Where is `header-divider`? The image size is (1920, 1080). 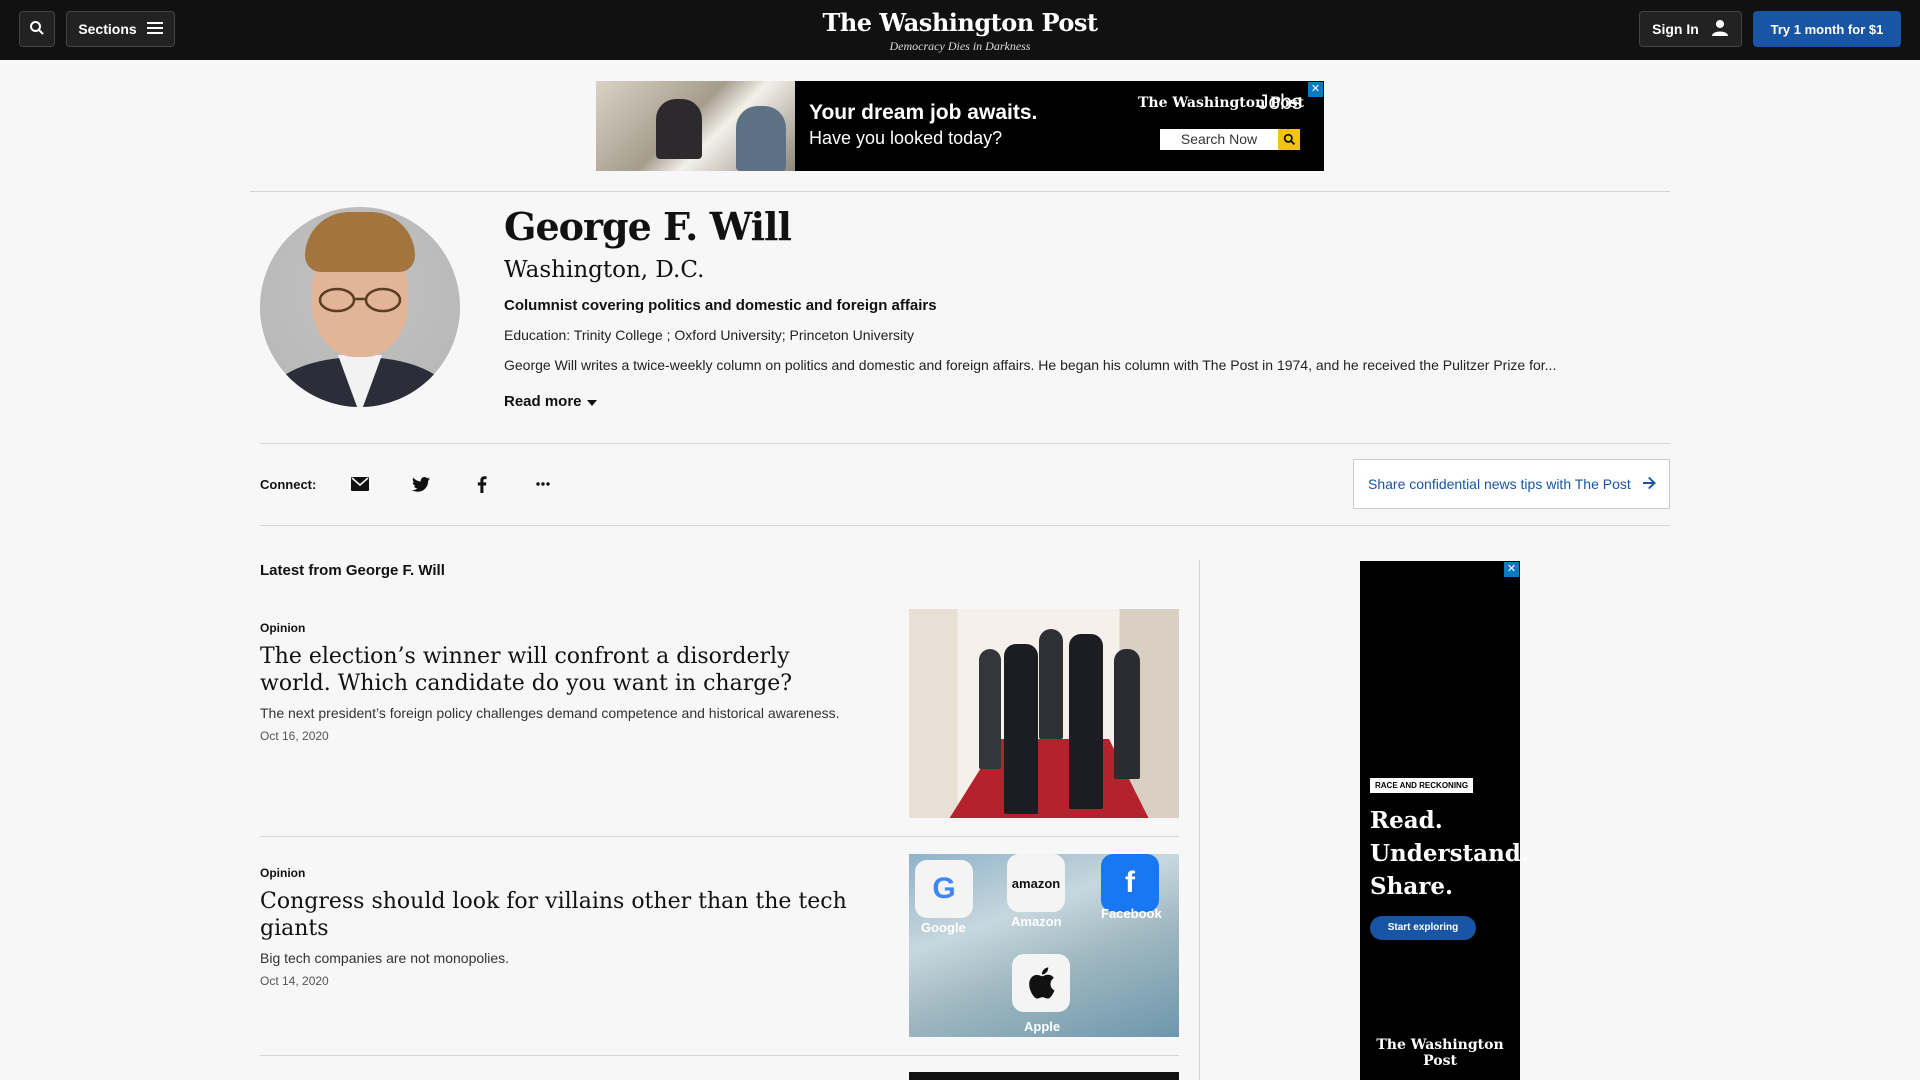 header-divider is located at coordinates (960, 191).